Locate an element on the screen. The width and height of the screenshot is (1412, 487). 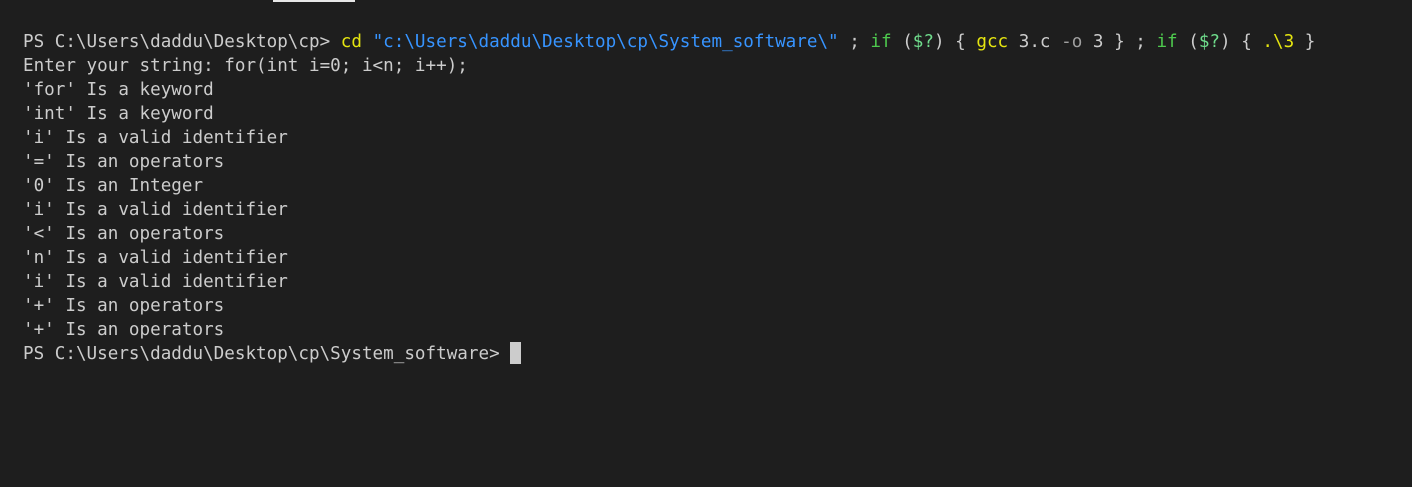
if-keyword-2: if is located at coordinates (1167, 42).